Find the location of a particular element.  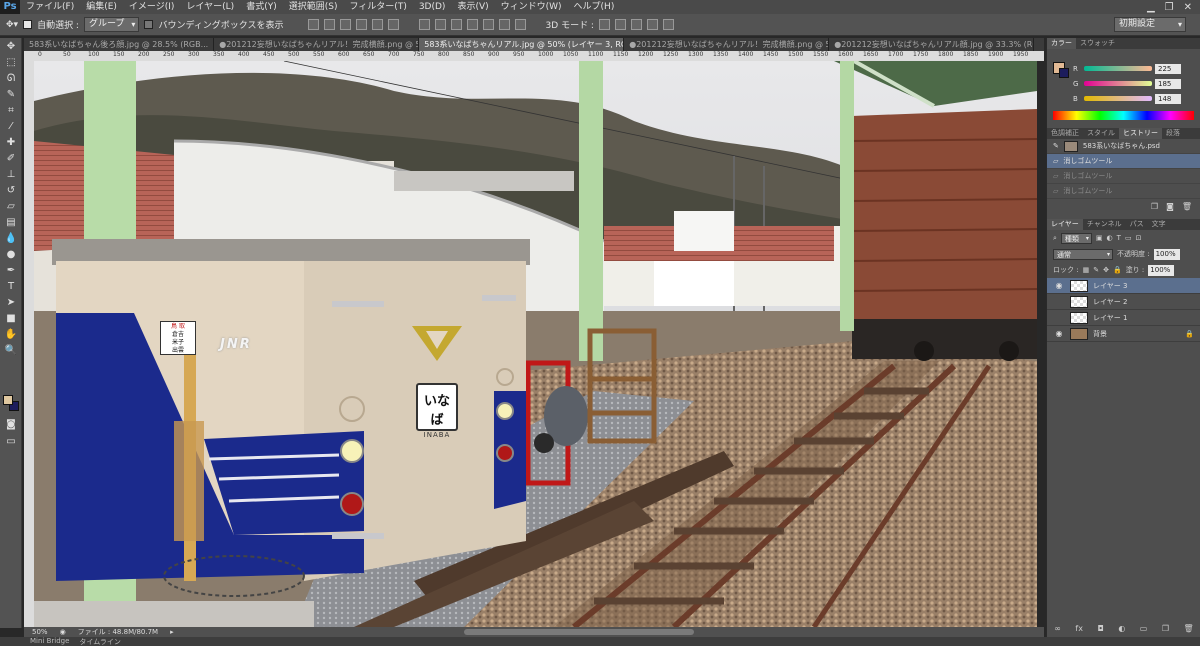

eyedropper-icon: ⁄ is located at coordinates (11, 127).